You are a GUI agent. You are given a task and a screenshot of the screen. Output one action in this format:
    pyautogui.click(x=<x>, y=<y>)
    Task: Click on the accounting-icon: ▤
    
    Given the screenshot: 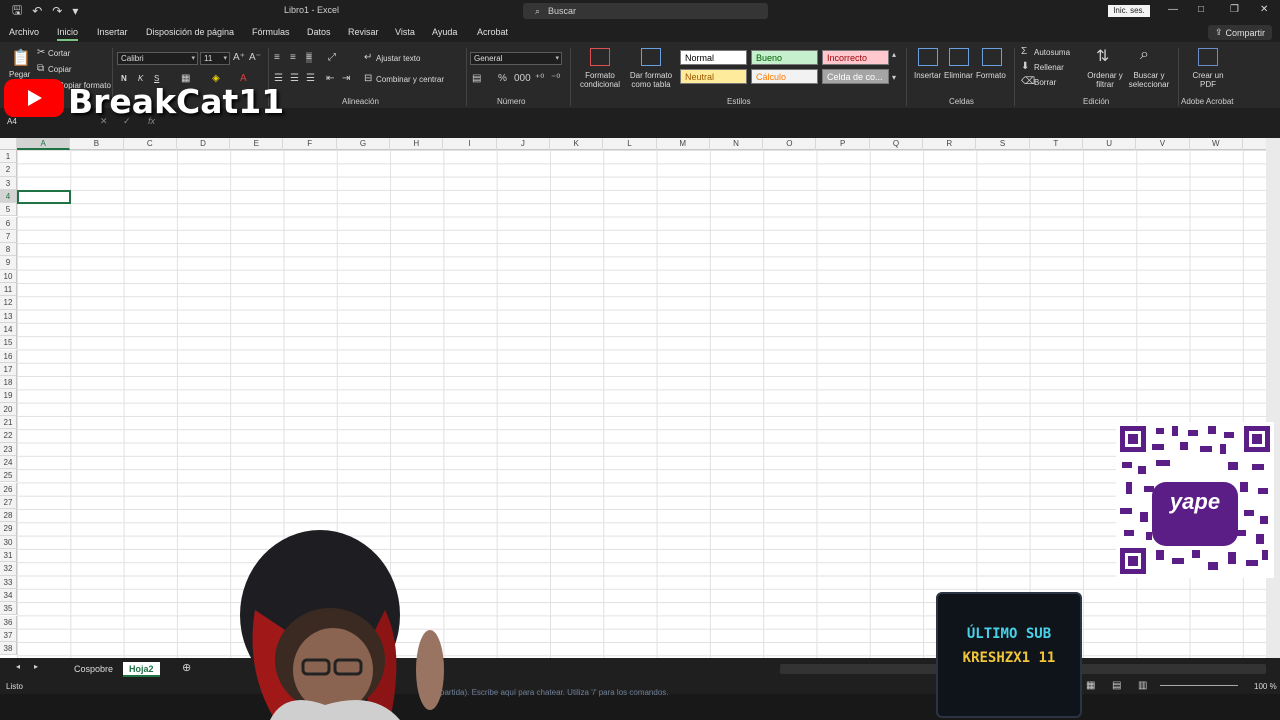 What is the action you would take?
    pyautogui.click(x=476, y=78)
    